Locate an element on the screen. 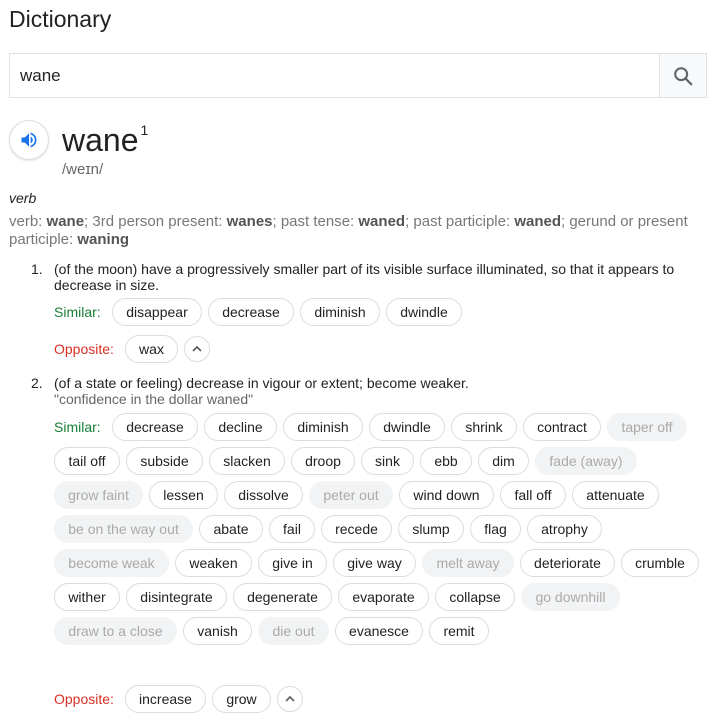 Image resolution: width=719 pixels, height=721 pixels. synonym-chip: increase is located at coordinates (165, 699).